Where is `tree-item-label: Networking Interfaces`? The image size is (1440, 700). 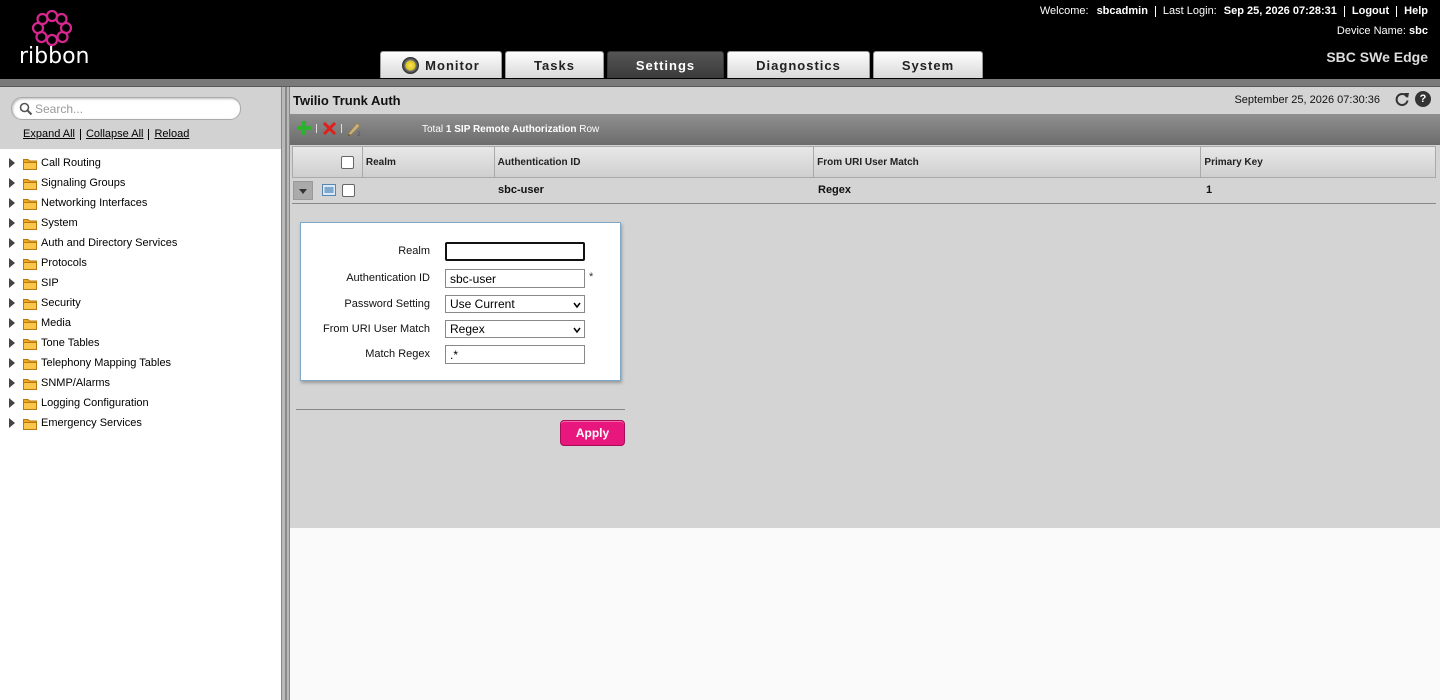 tree-item-label: Networking Interfaces is located at coordinates (94, 203).